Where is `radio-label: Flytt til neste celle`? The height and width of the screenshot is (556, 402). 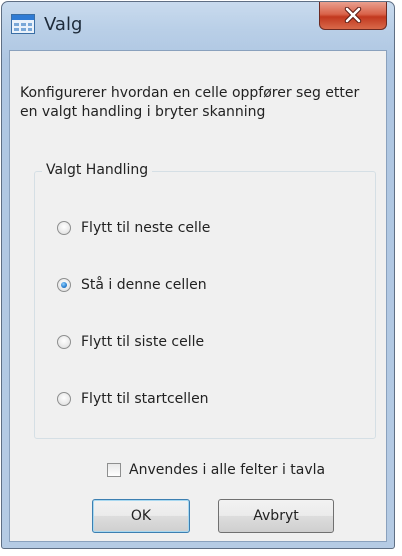
radio-label: Flytt til neste celle is located at coordinates (146, 228).